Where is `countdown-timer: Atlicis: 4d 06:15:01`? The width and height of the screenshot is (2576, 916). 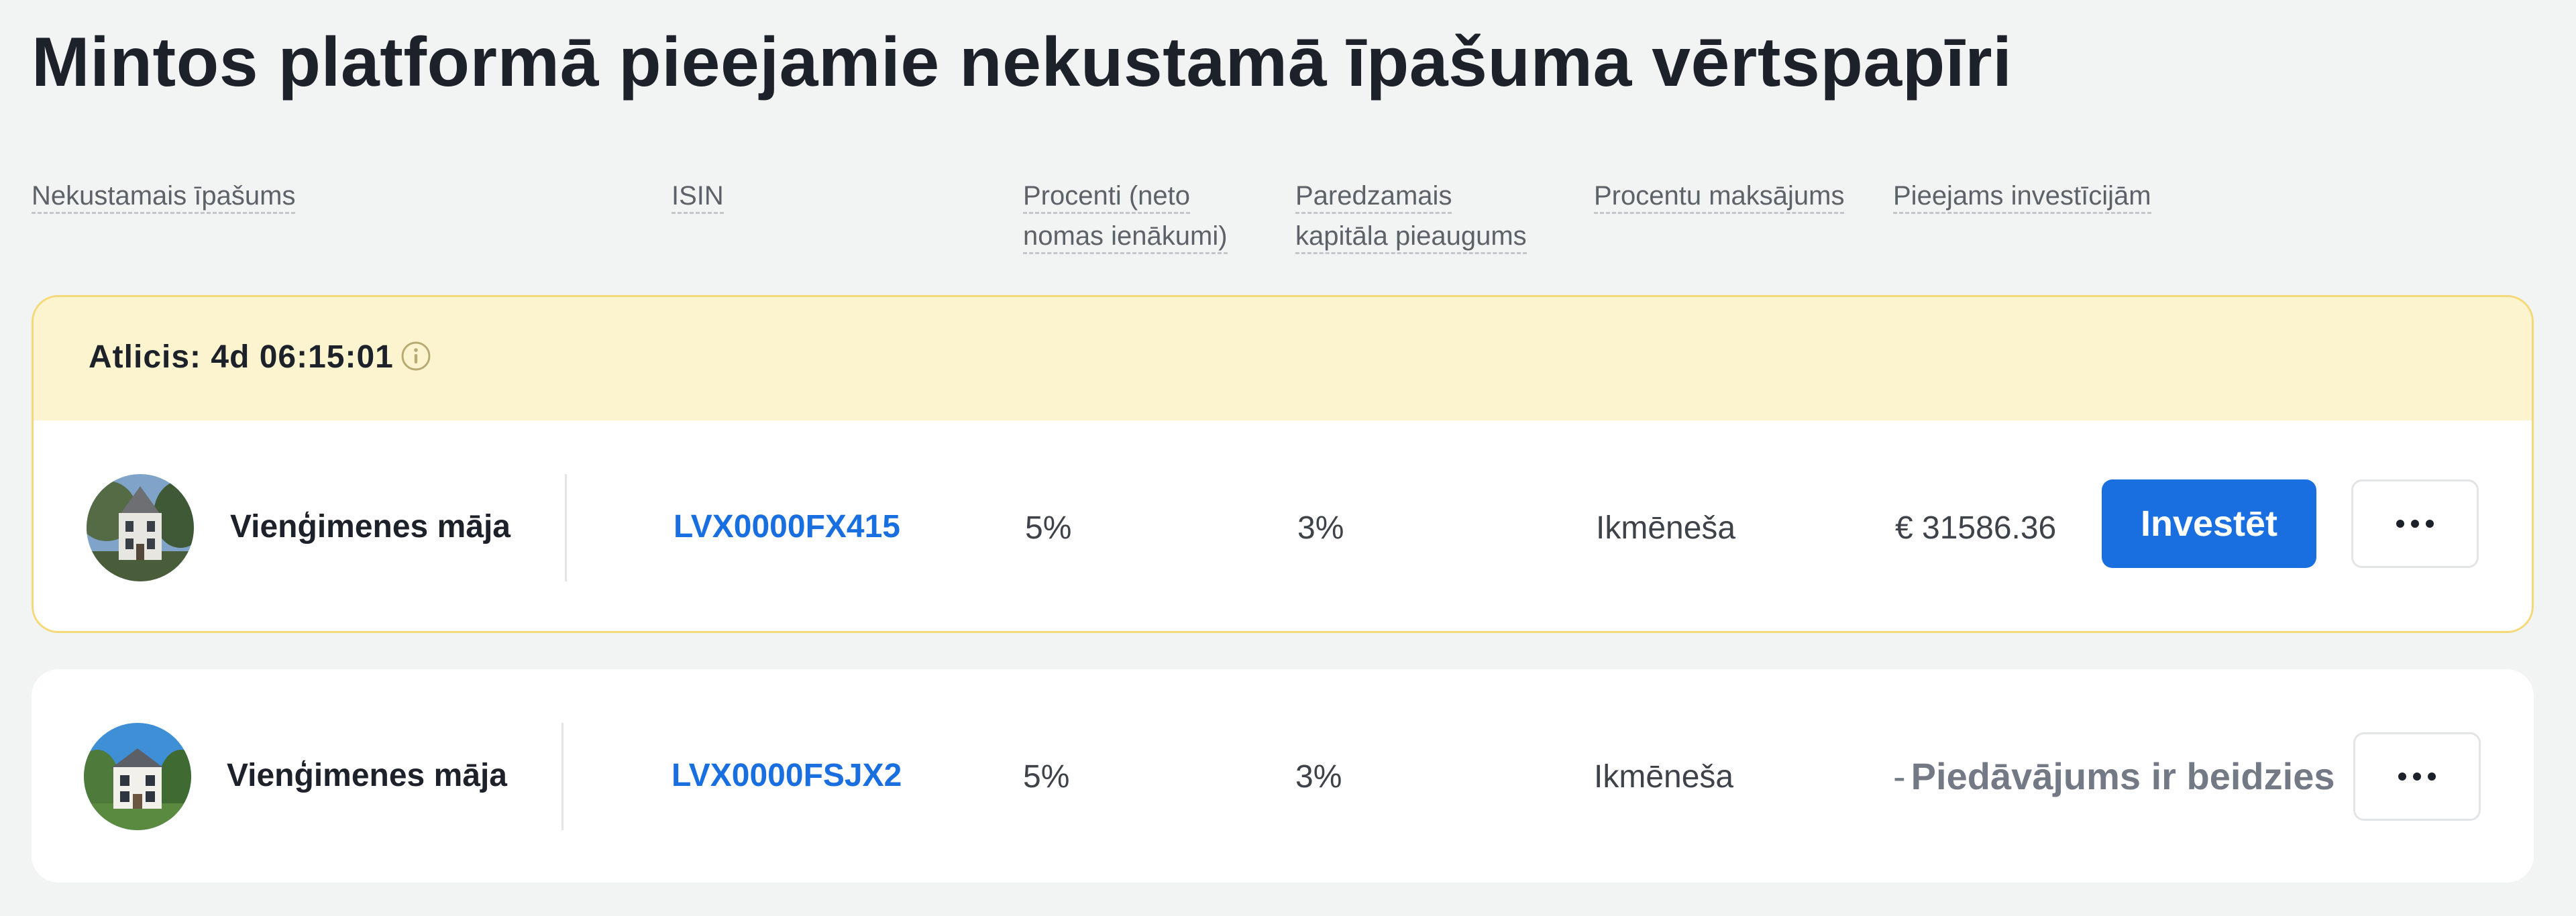
countdown-timer: Atlicis: 4d 06:15:01 is located at coordinates (241, 357).